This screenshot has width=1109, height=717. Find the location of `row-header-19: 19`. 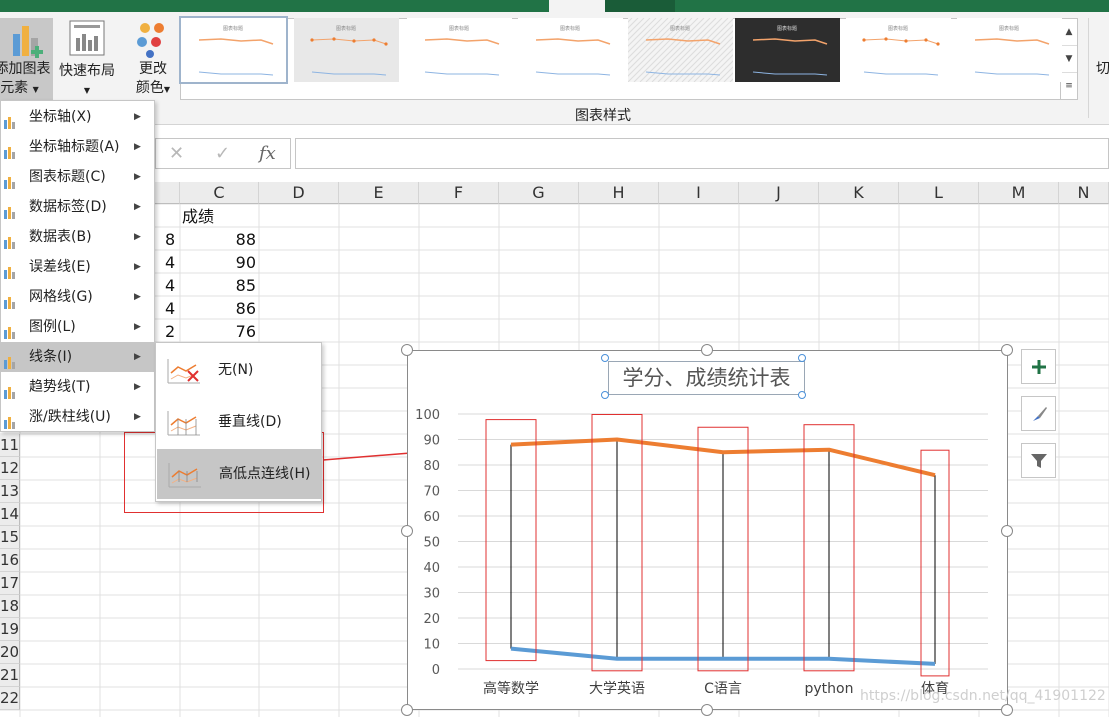

row-header-19: 19 is located at coordinates (10, 629).